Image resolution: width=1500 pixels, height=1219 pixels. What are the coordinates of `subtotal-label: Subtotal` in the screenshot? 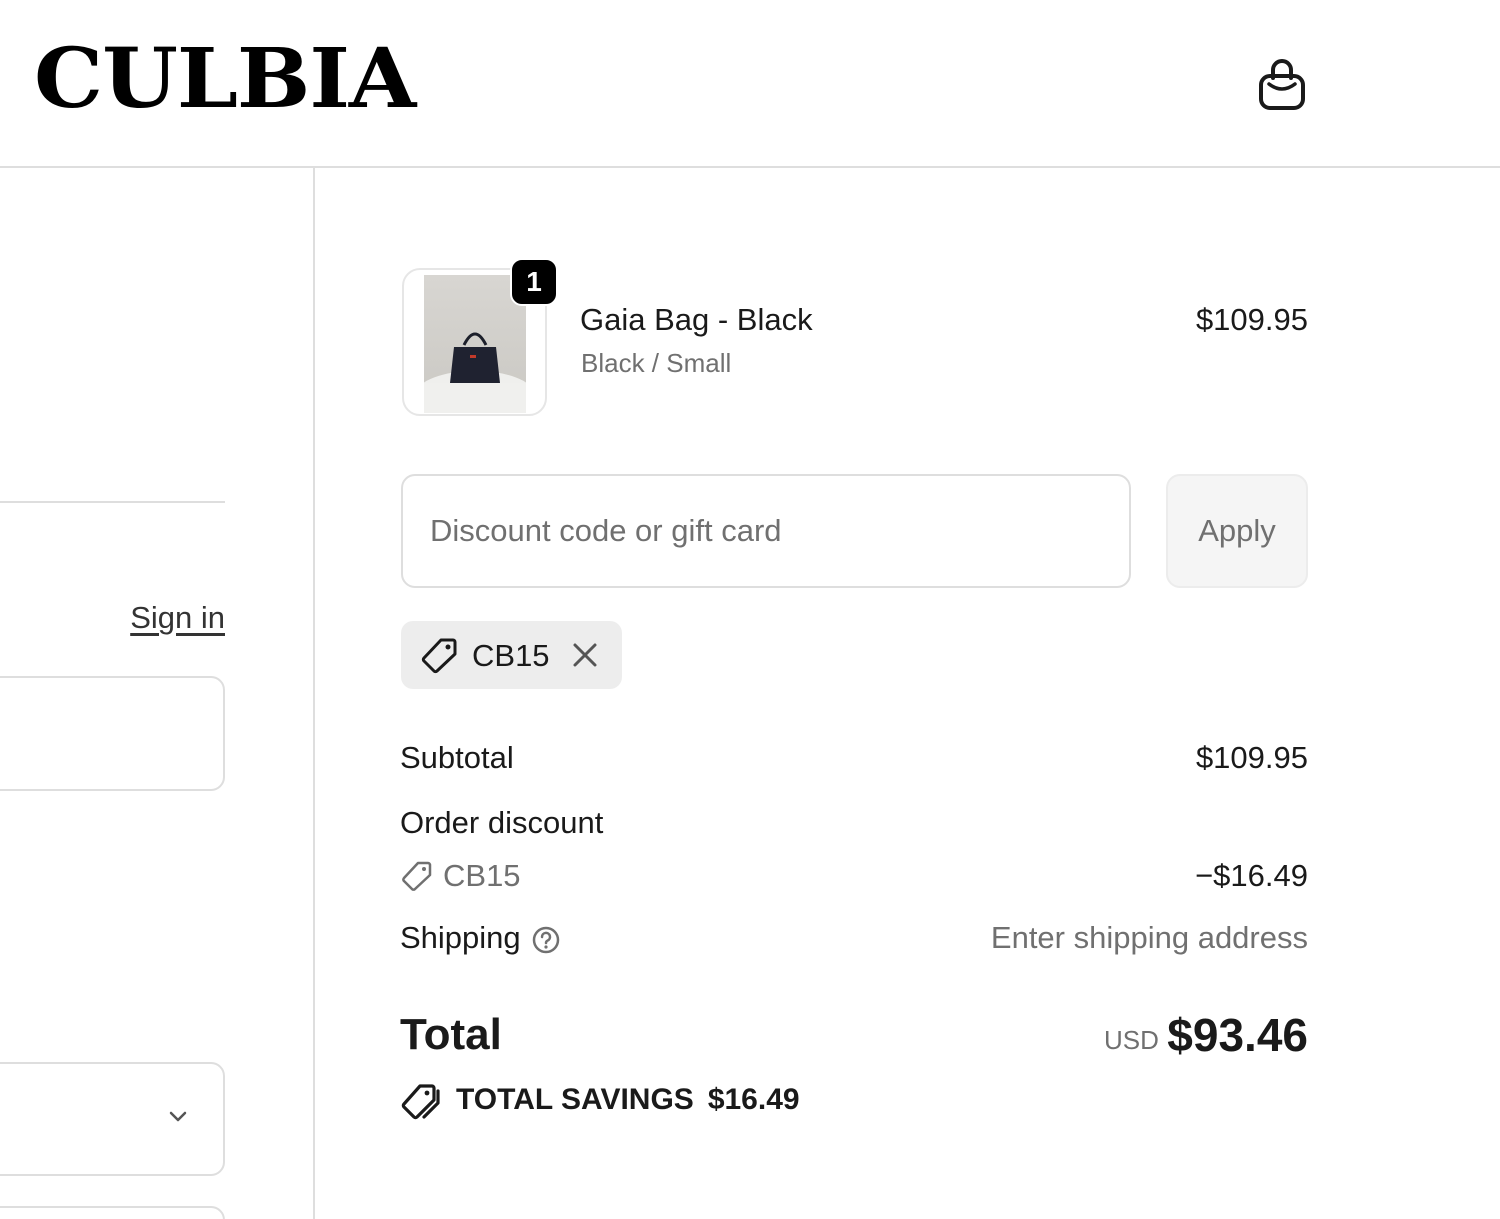 It's located at (457, 757).